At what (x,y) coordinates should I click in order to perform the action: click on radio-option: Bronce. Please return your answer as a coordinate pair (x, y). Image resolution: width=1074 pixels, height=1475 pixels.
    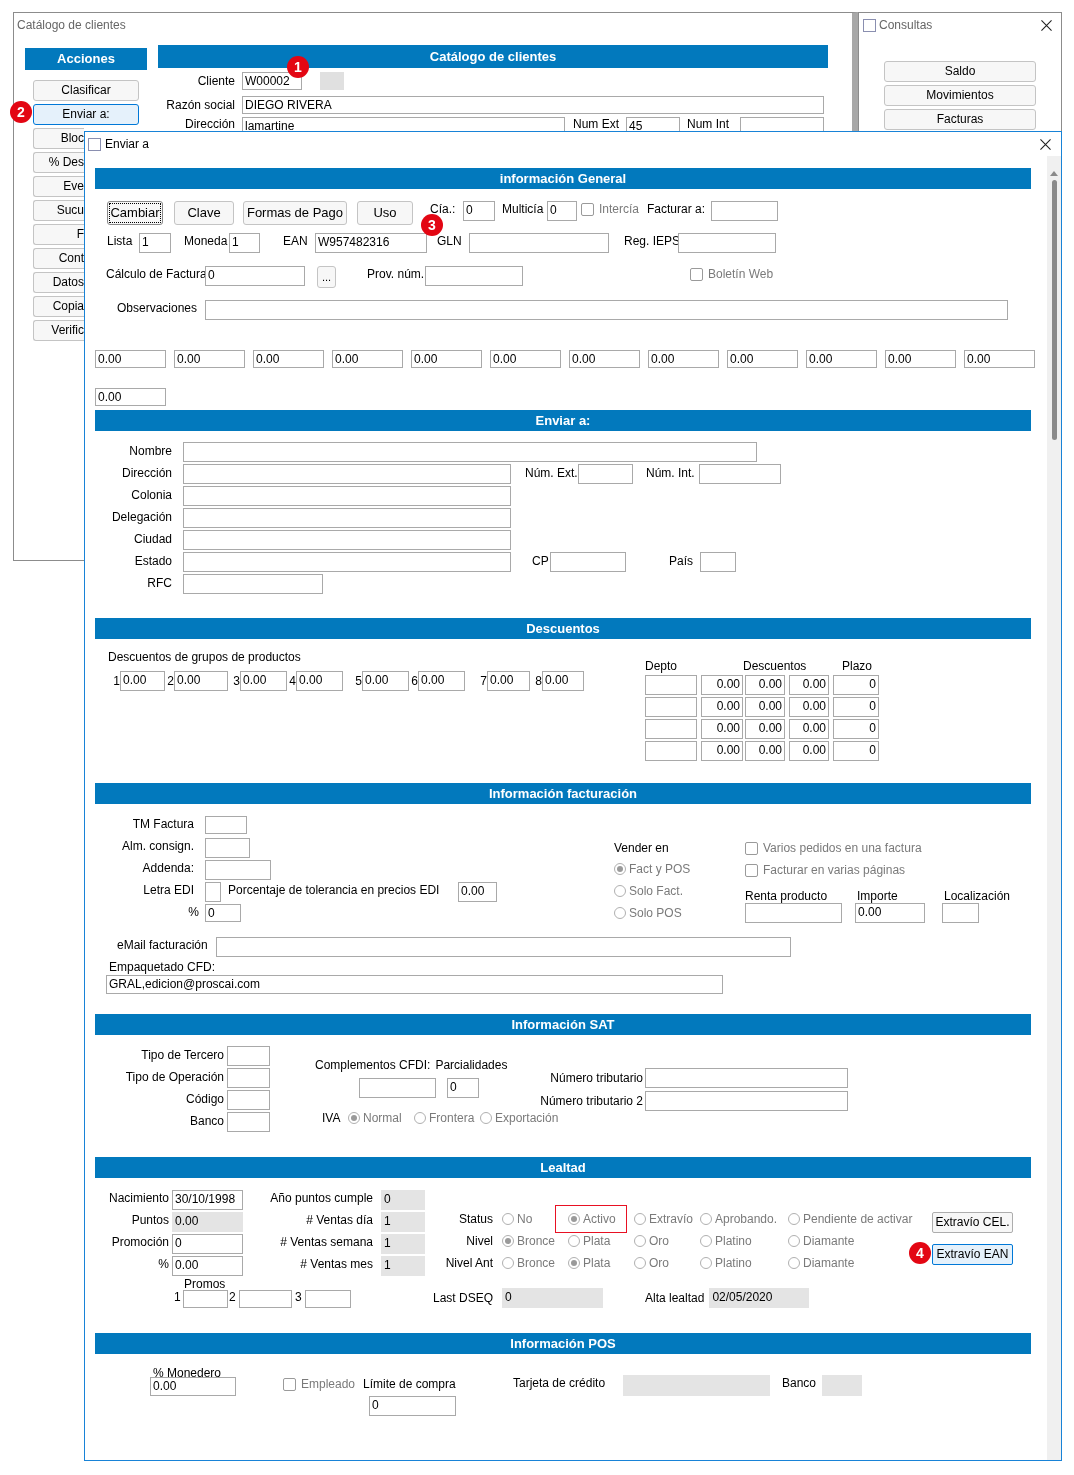
    Looking at the image, I should click on (535, 1263).